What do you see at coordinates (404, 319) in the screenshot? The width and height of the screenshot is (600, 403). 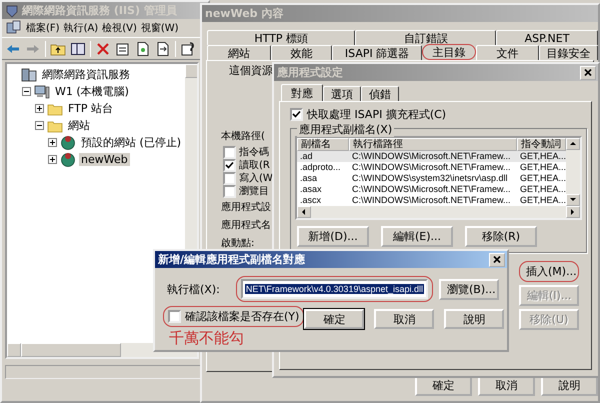 I see `dialog-button: 取消` at bounding box center [404, 319].